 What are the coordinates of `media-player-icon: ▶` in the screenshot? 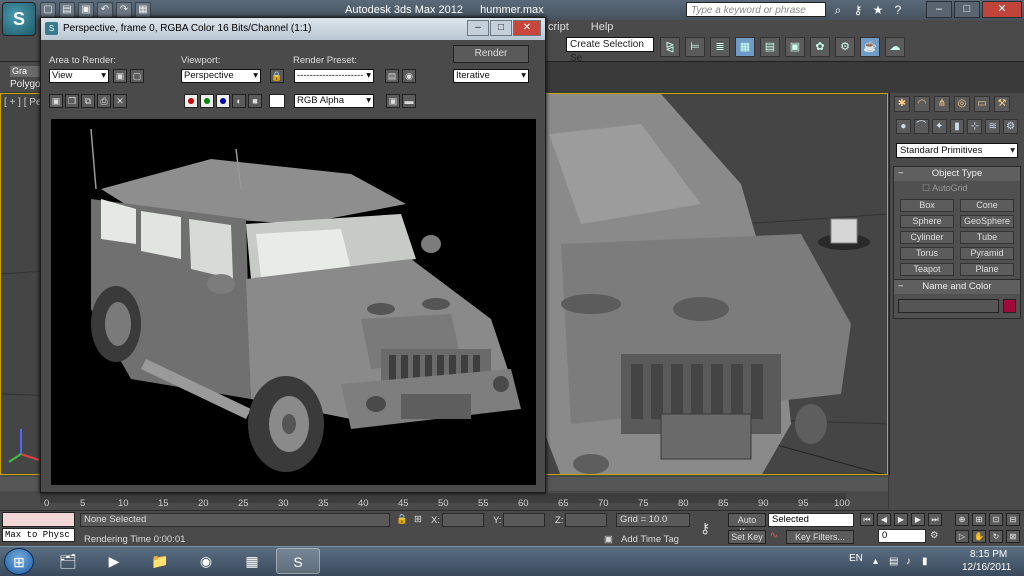 It's located at (114, 561).